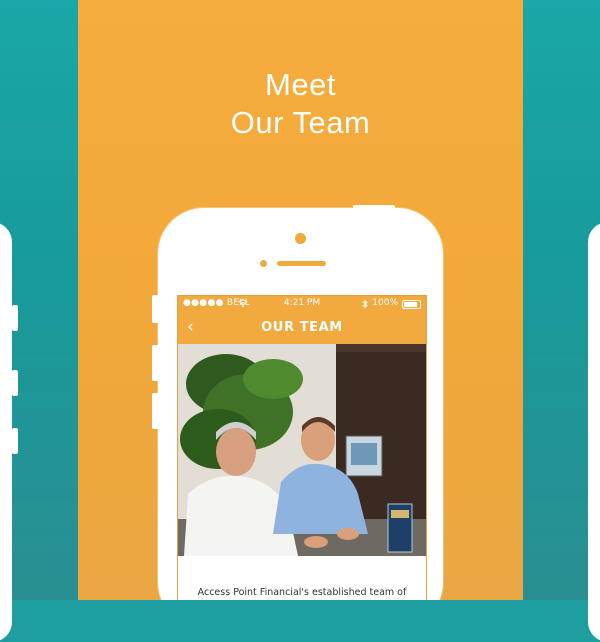 The height and width of the screenshot is (642, 600). I want to click on battery-icon, so click(411, 304).